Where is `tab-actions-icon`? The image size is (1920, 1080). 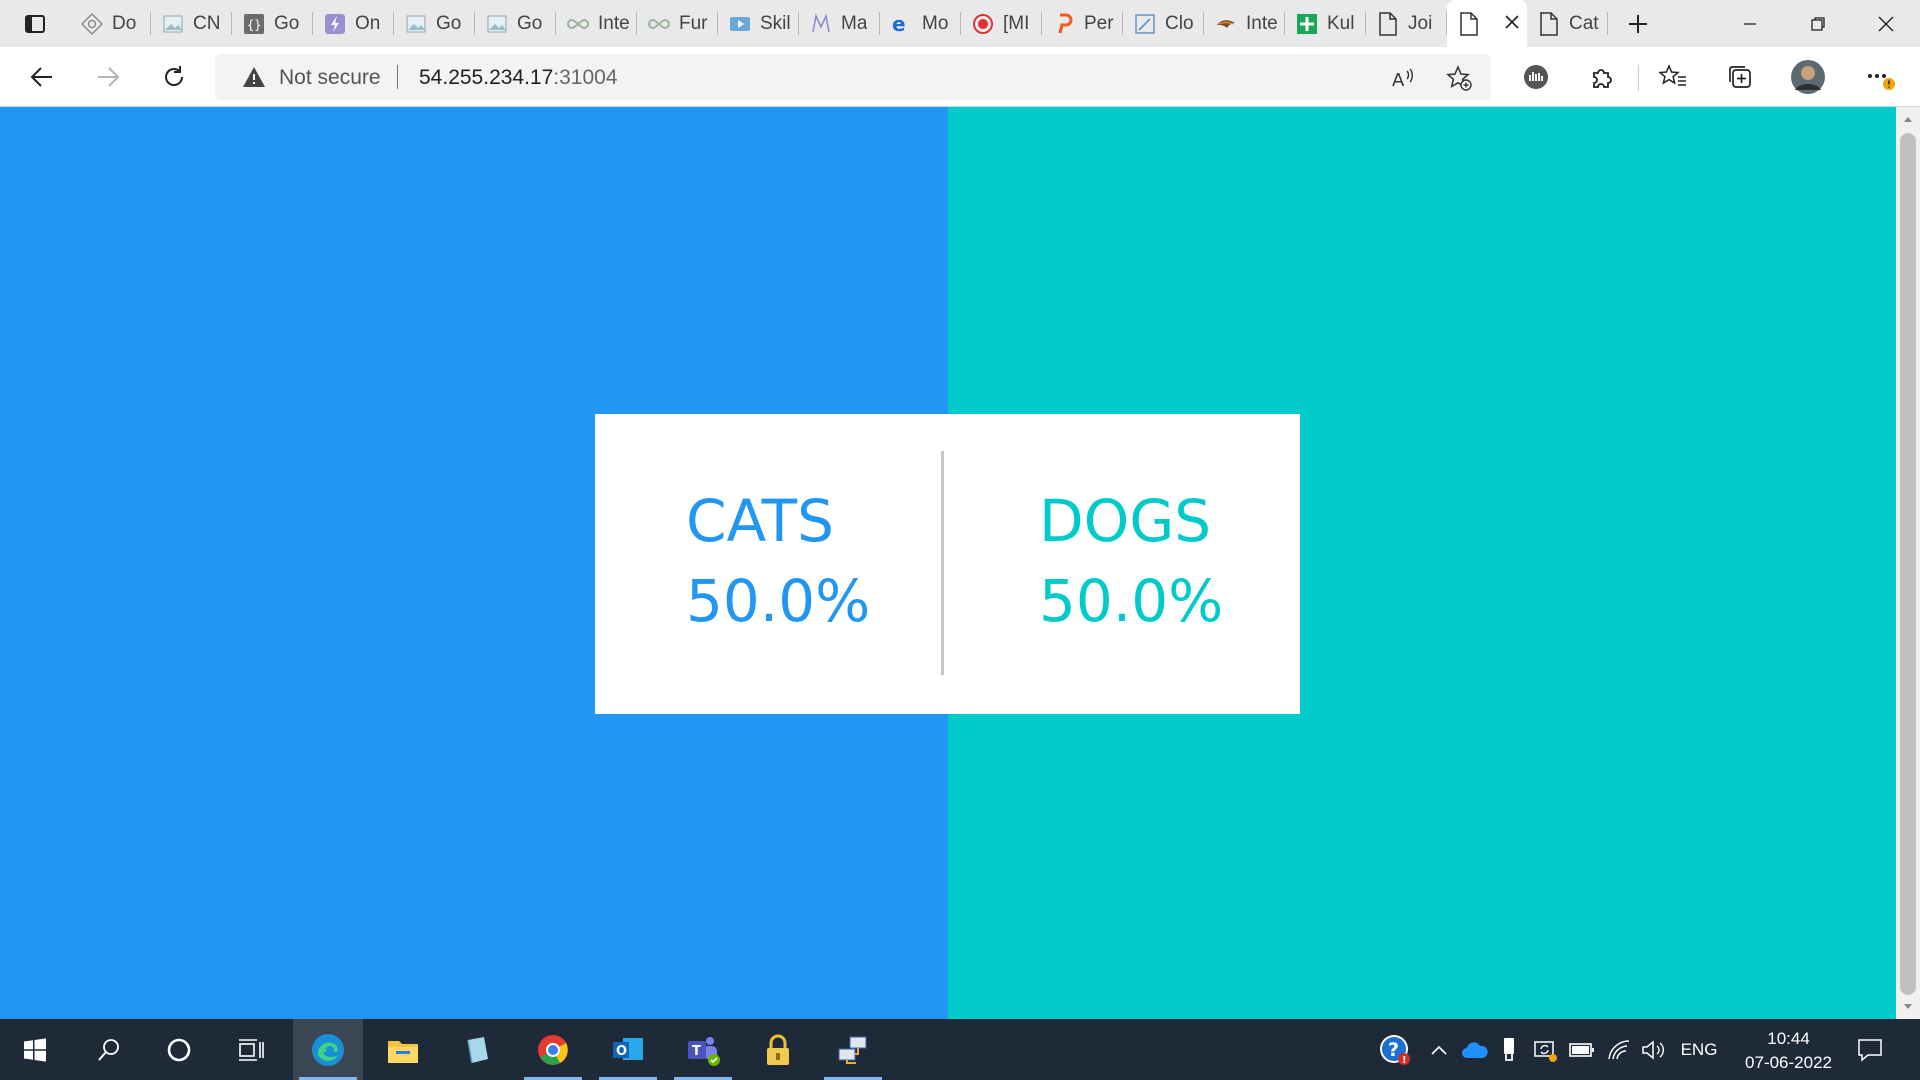
tab-actions-icon is located at coordinates (35, 23).